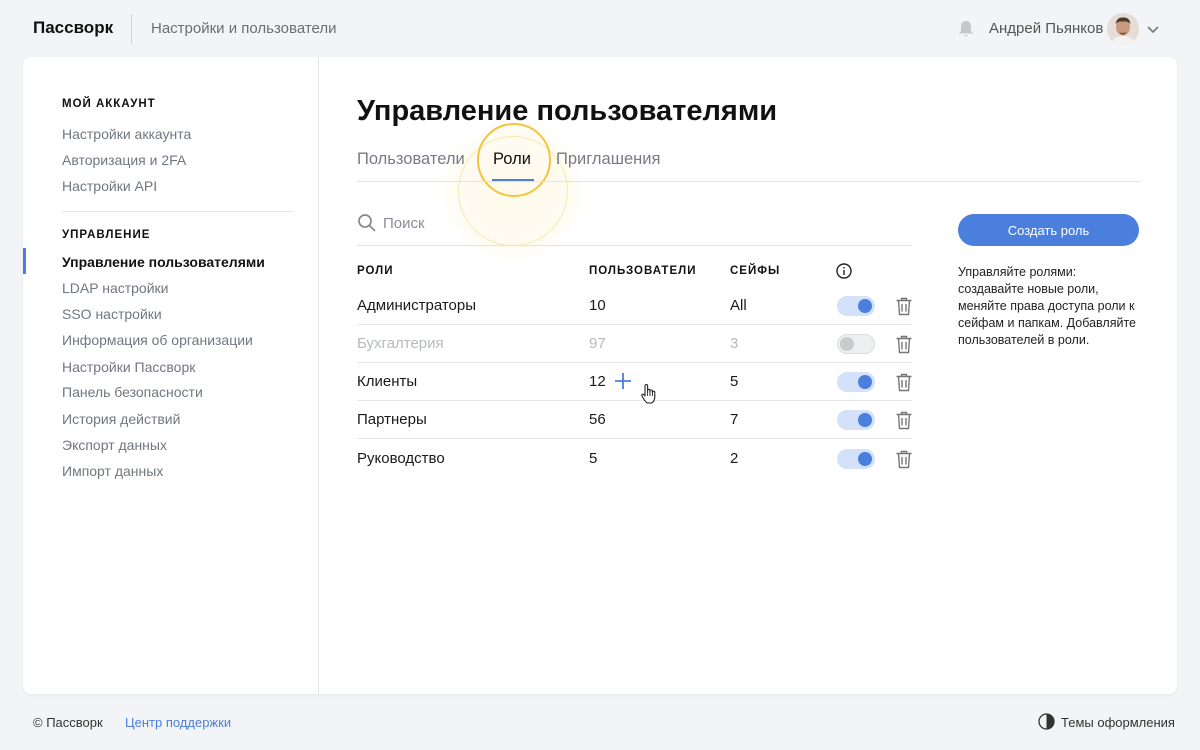 This screenshot has height=750, width=1200. What do you see at coordinates (643, 271) in the screenshot?
I see `column-header-users: ПОЛЬЗОВАТЕЛИ` at bounding box center [643, 271].